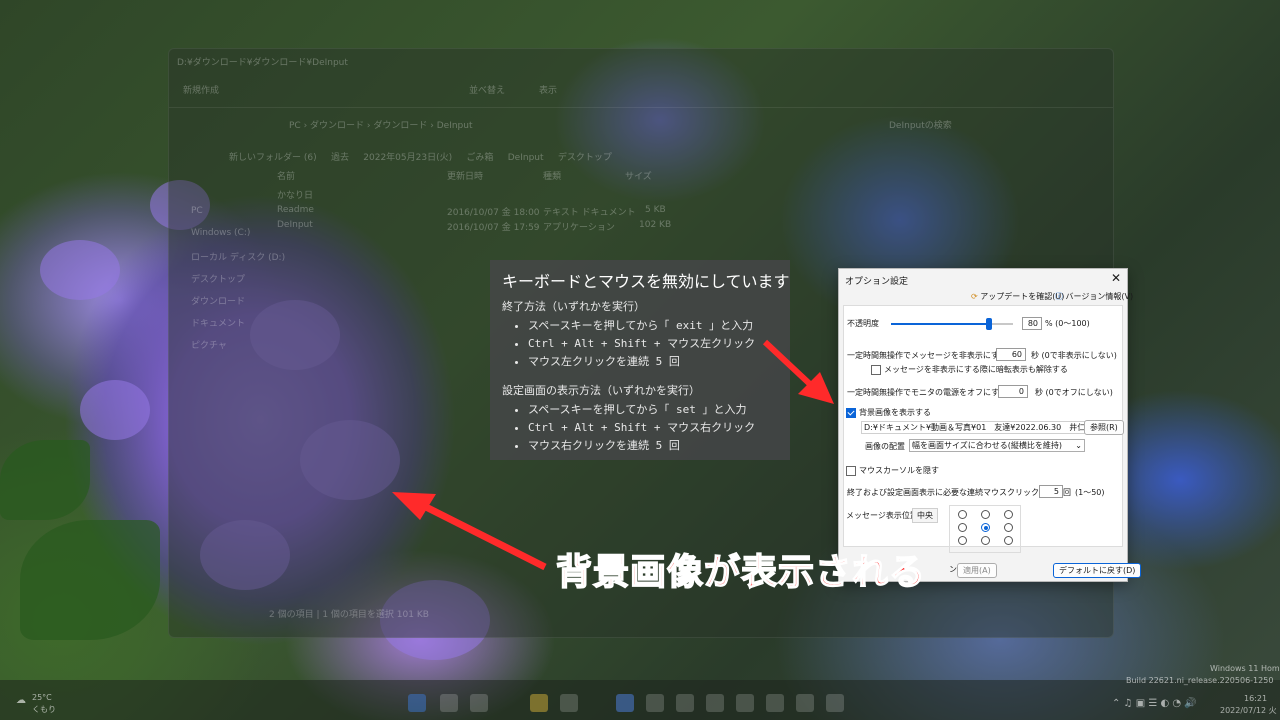 The height and width of the screenshot is (720, 1280). I want to click on tray-icons: ⌃ ♫ ▣ ☰ ◐ ◔ 🔊, so click(1154, 703).